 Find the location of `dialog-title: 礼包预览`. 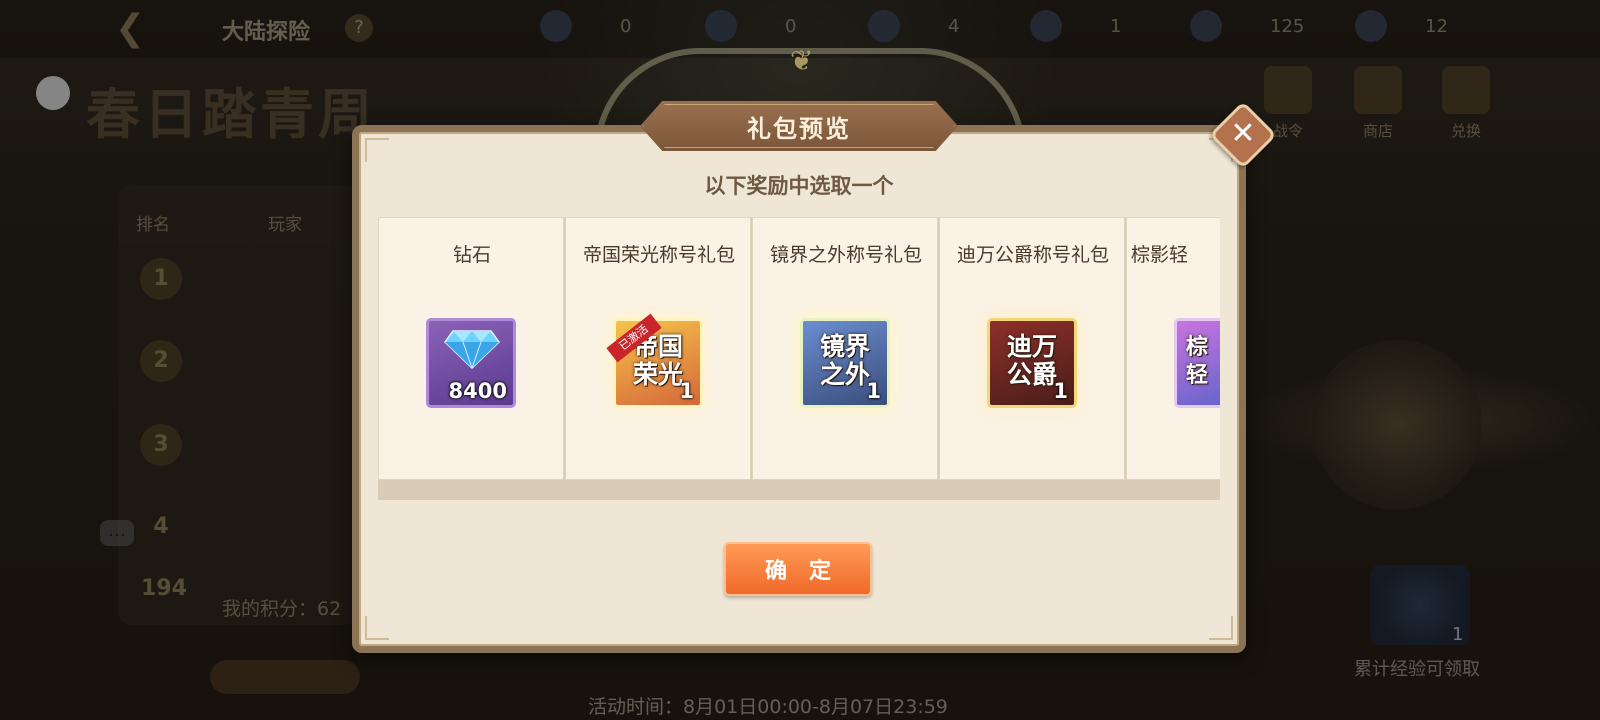

dialog-title: 礼包预览 is located at coordinates (799, 128).